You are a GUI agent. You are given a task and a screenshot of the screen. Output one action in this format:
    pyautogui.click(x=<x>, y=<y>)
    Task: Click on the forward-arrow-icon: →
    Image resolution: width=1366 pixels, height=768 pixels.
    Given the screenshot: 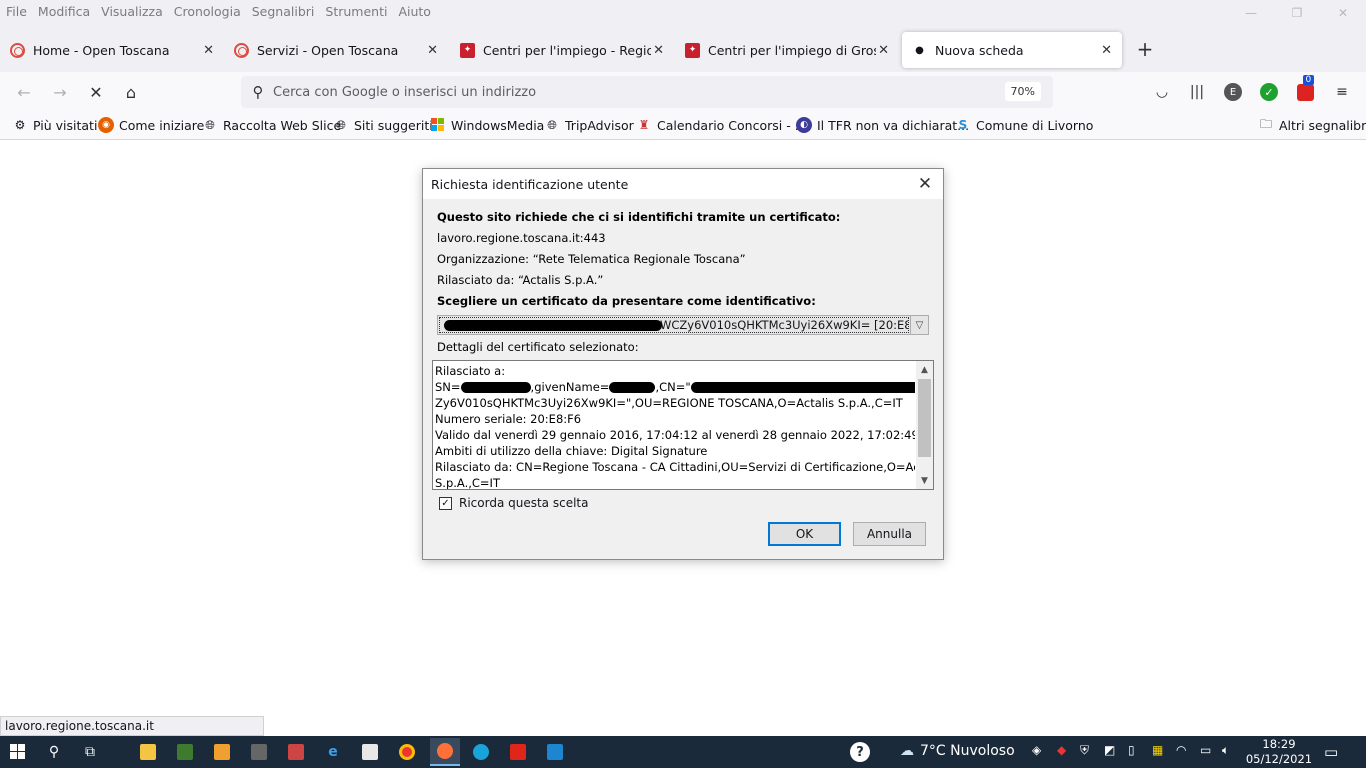 What is the action you would take?
    pyautogui.click(x=60, y=92)
    